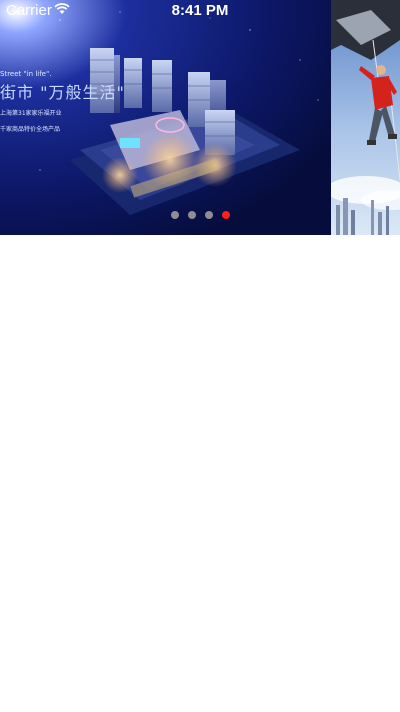 The width and height of the screenshot is (400, 712). I want to click on banner-slide-climber, so click(365, 117).